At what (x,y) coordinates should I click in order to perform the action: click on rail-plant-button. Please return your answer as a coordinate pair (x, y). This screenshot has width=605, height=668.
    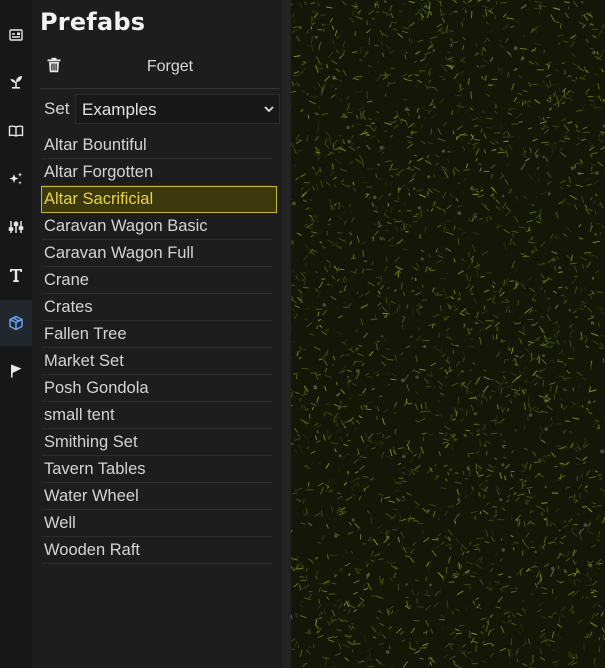
    Looking at the image, I should click on (16, 81).